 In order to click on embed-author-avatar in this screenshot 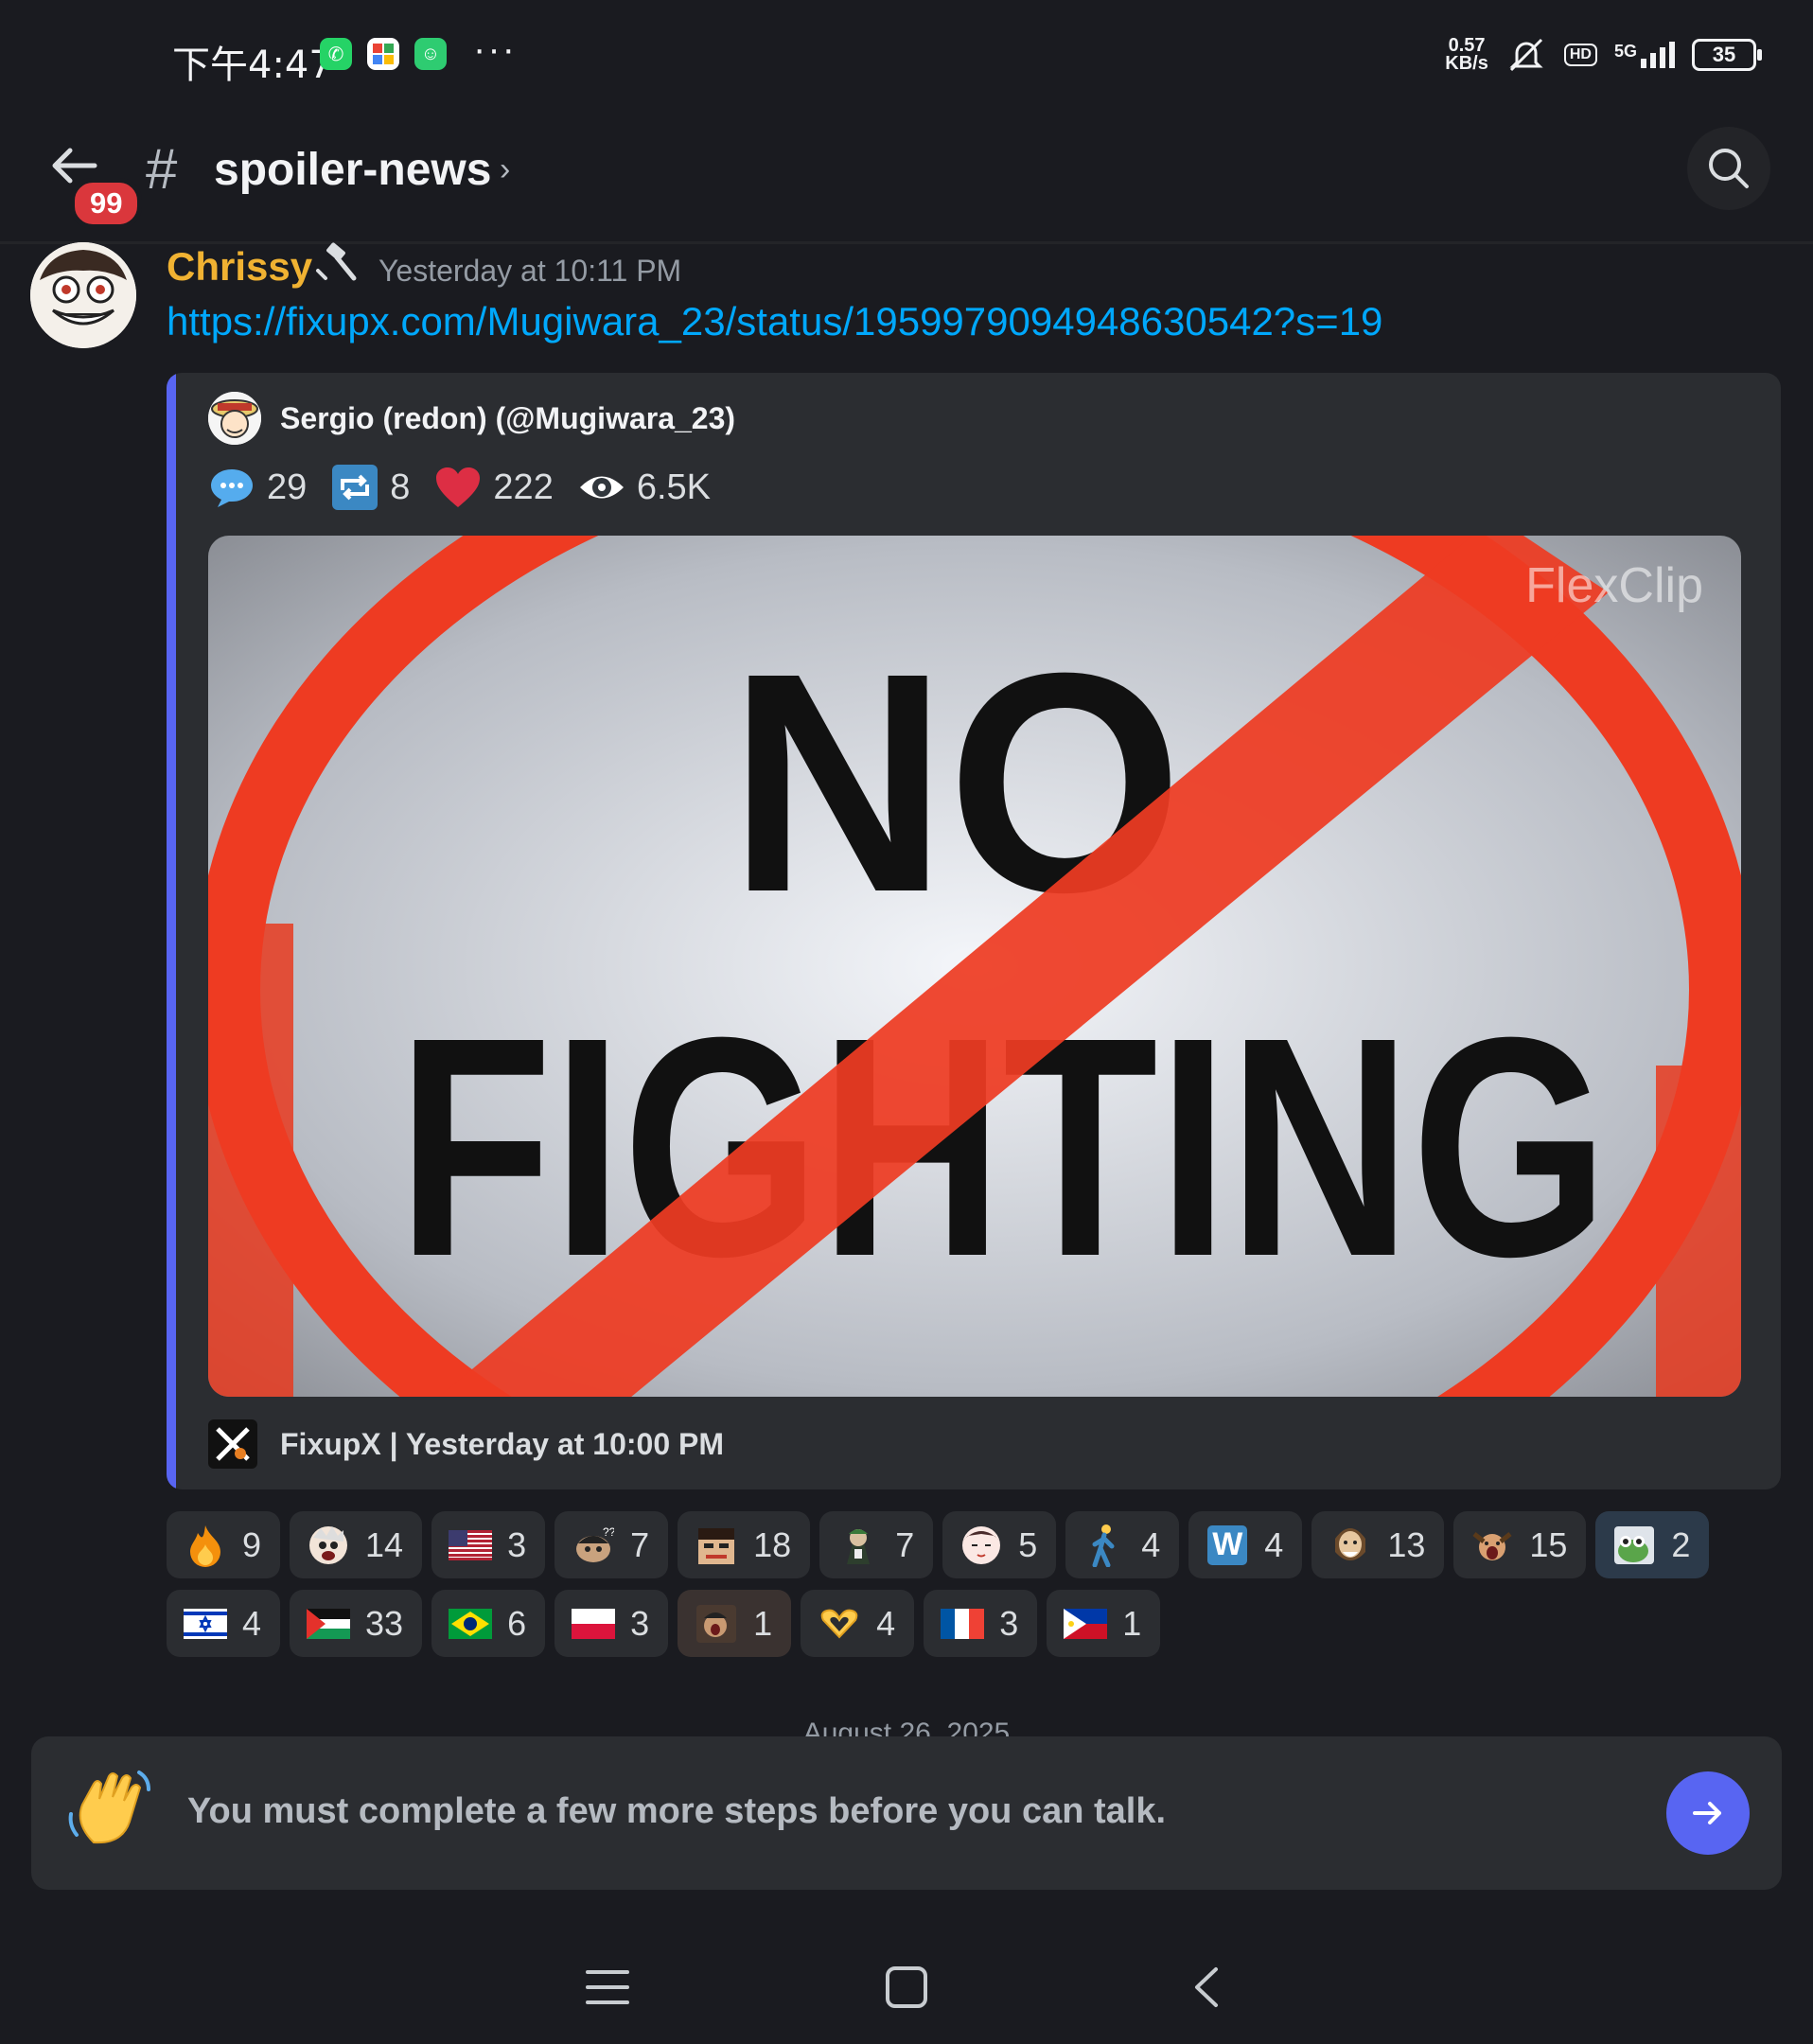, I will do `click(234, 418)`.